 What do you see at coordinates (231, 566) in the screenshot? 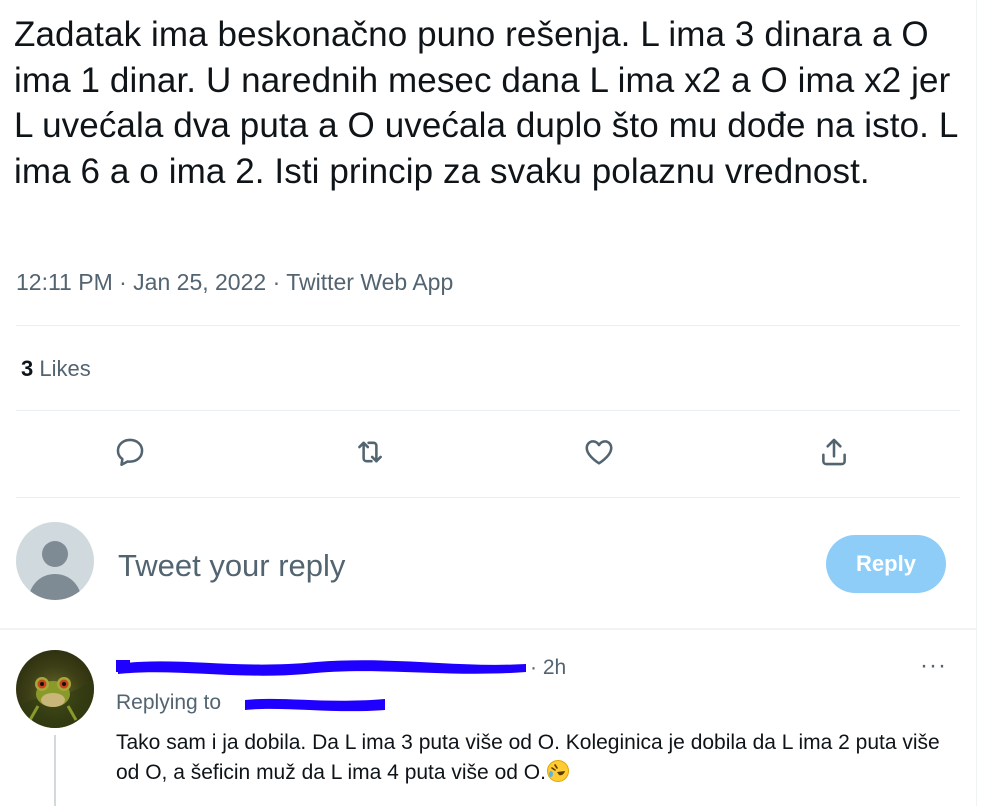
I see `reply-input: Tweet your reply` at bounding box center [231, 566].